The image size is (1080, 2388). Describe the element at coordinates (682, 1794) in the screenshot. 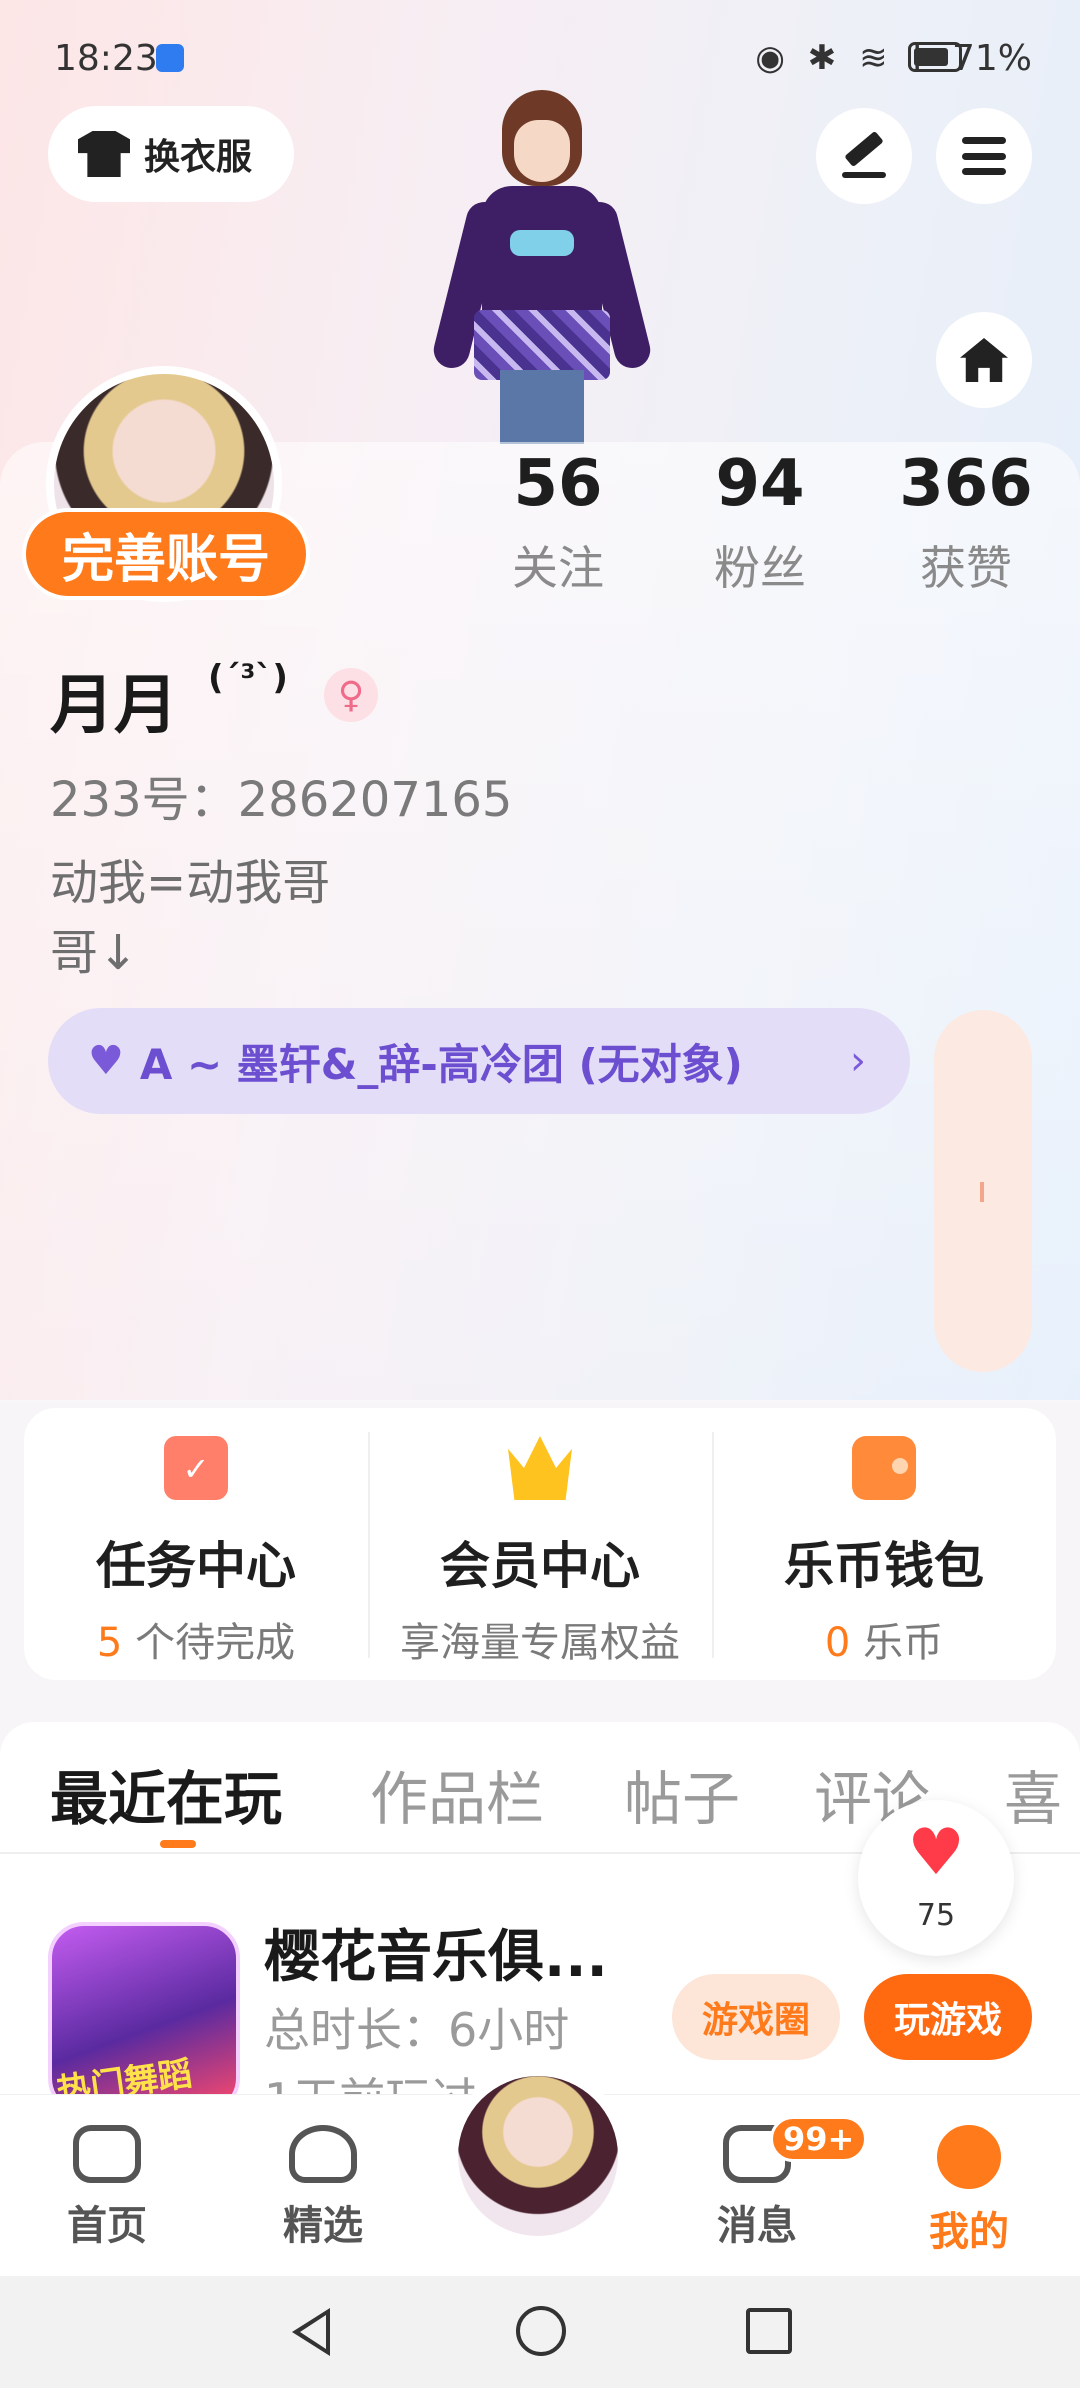

I see `tab-posts: 帖子` at that location.